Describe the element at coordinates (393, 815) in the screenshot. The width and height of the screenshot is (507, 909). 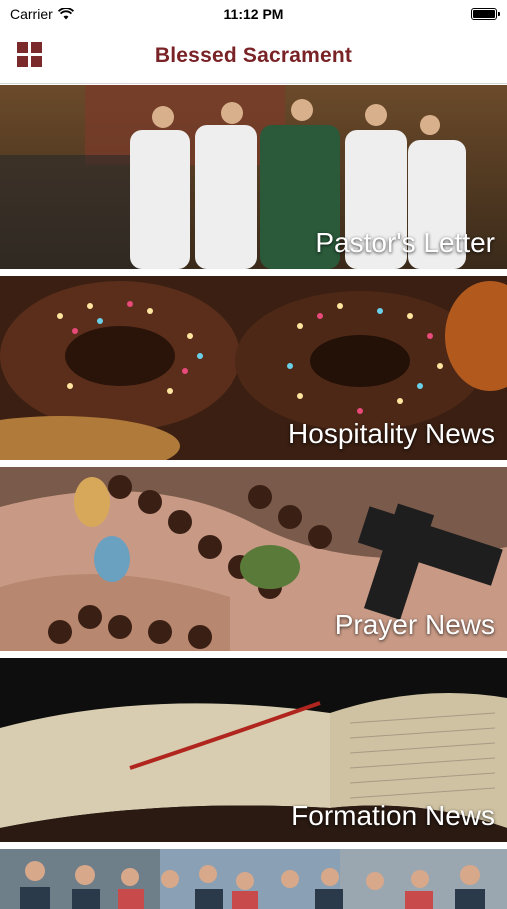
I see `card-label: Formation News` at that location.